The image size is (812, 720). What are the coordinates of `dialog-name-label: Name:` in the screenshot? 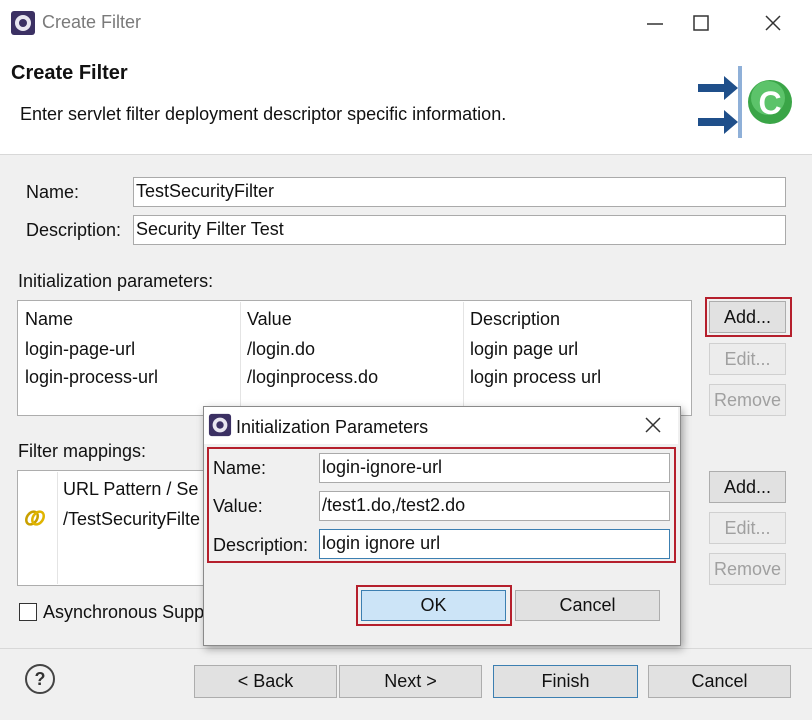 It's located at (240, 468).